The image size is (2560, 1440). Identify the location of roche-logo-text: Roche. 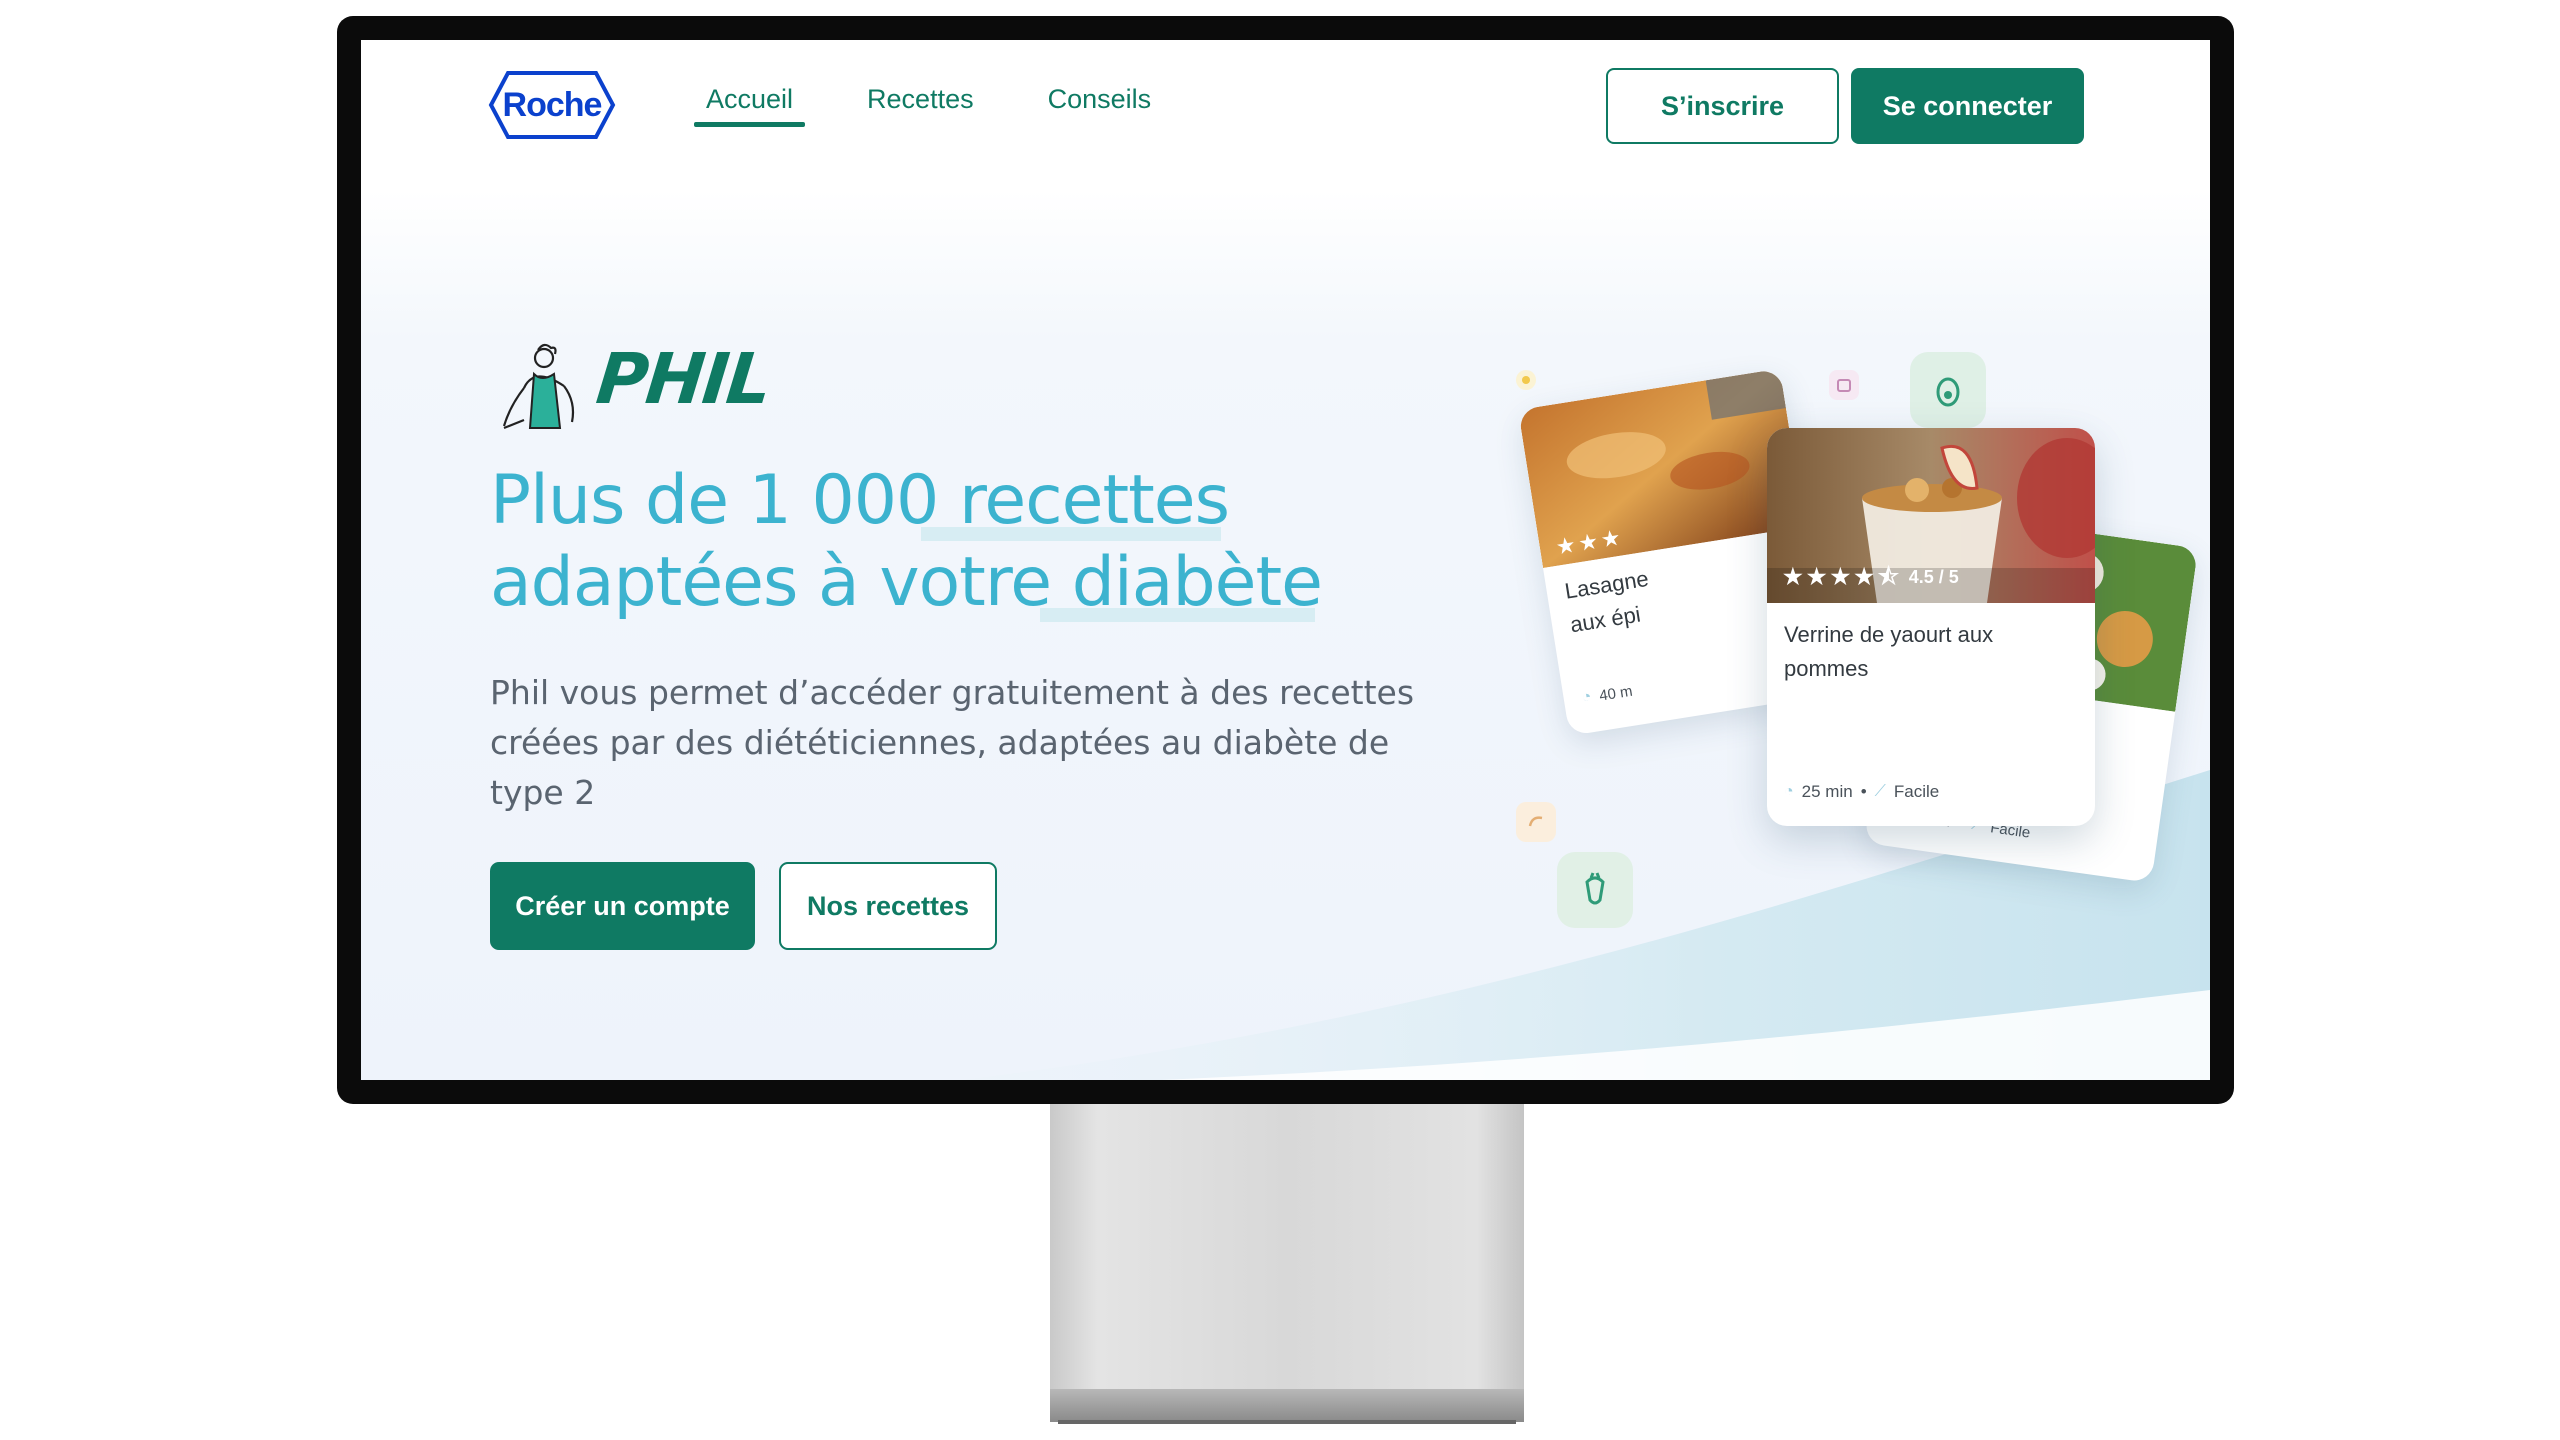
(552, 105).